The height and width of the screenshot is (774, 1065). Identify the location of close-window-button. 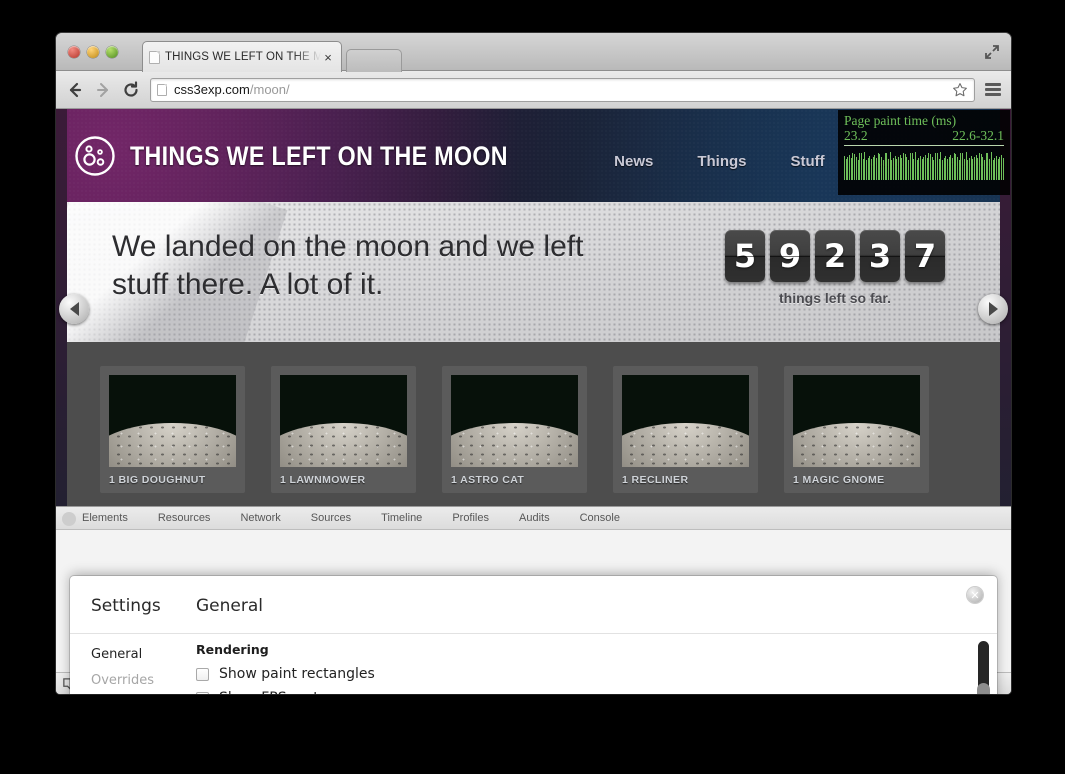
(74, 52).